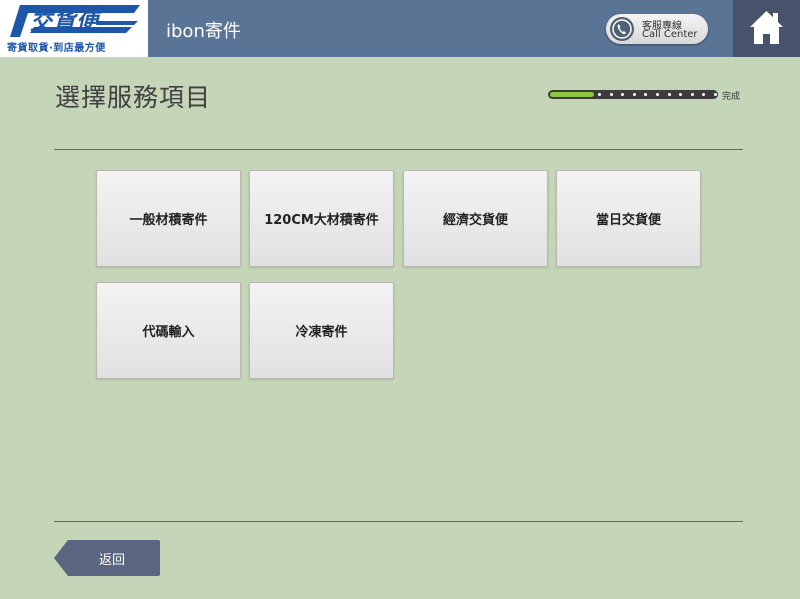 This screenshot has height=599, width=800. I want to click on back-label: 返回, so click(111, 560).